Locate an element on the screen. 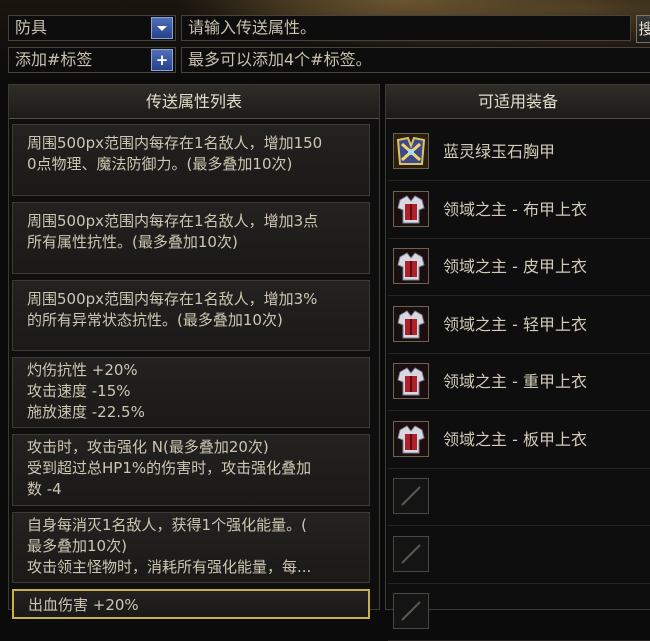 Image resolution: width=650 pixels, height=641 pixels. equip-name: 蓝灵绿玉石胸甲 is located at coordinates (499, 151).